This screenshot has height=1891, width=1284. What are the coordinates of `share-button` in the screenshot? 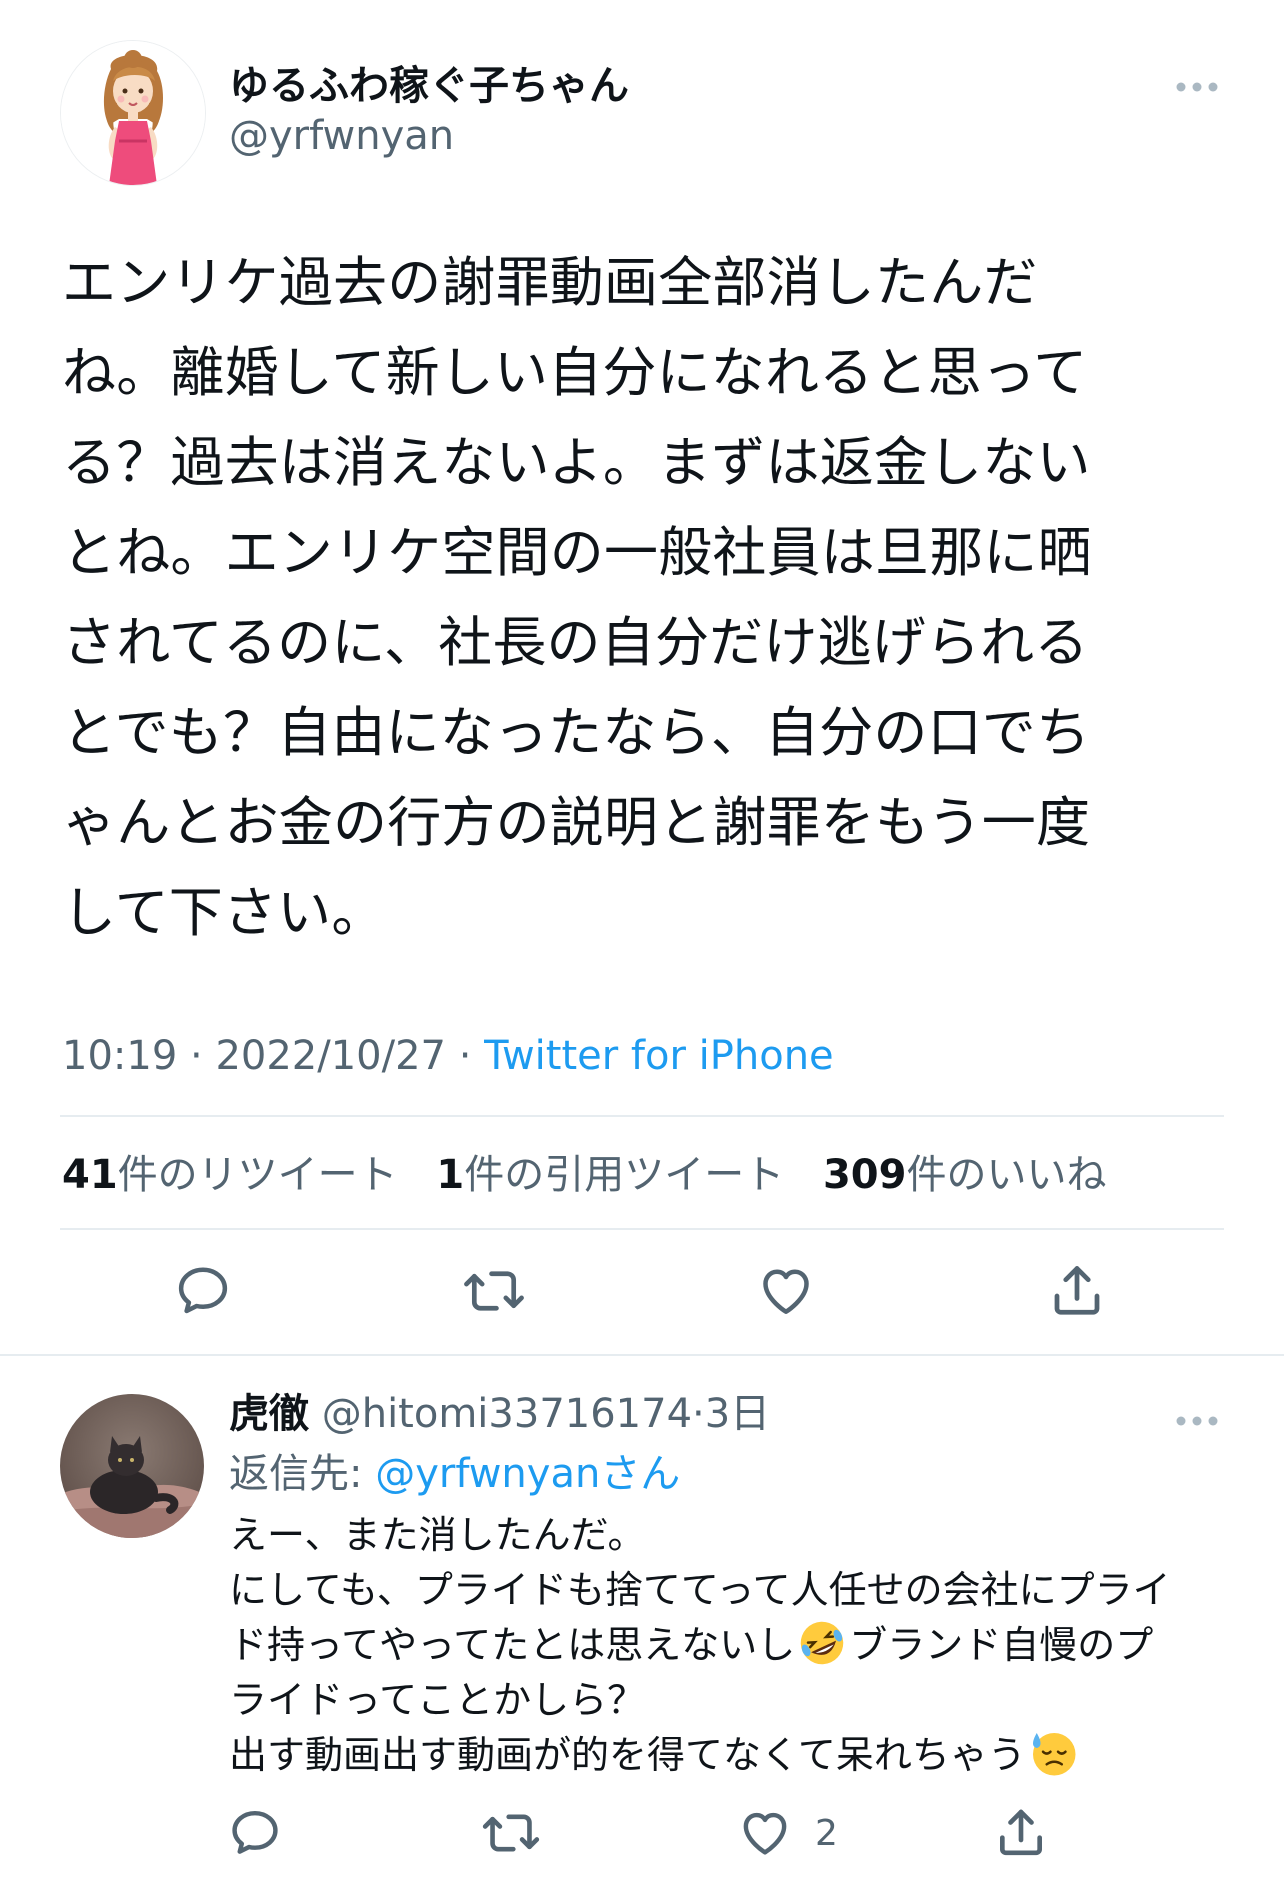 It's located at (1077, 1291).